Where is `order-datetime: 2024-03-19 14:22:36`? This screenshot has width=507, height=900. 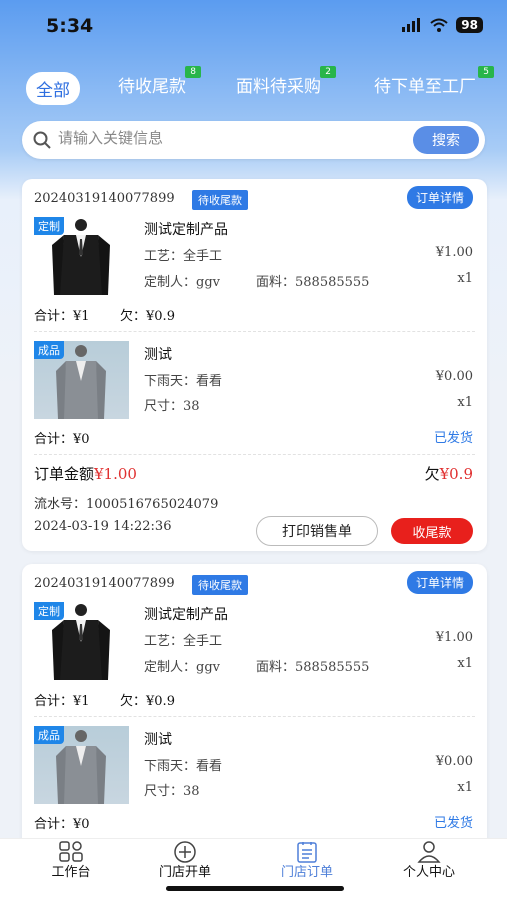 order-datetime: 2024-03-19 14:22:36 is located at coordinates (103, 526).